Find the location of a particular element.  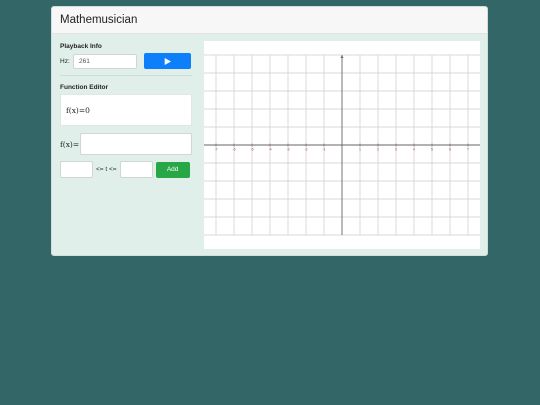

x-tick-label: 4 is located at coordinates (414, 150).